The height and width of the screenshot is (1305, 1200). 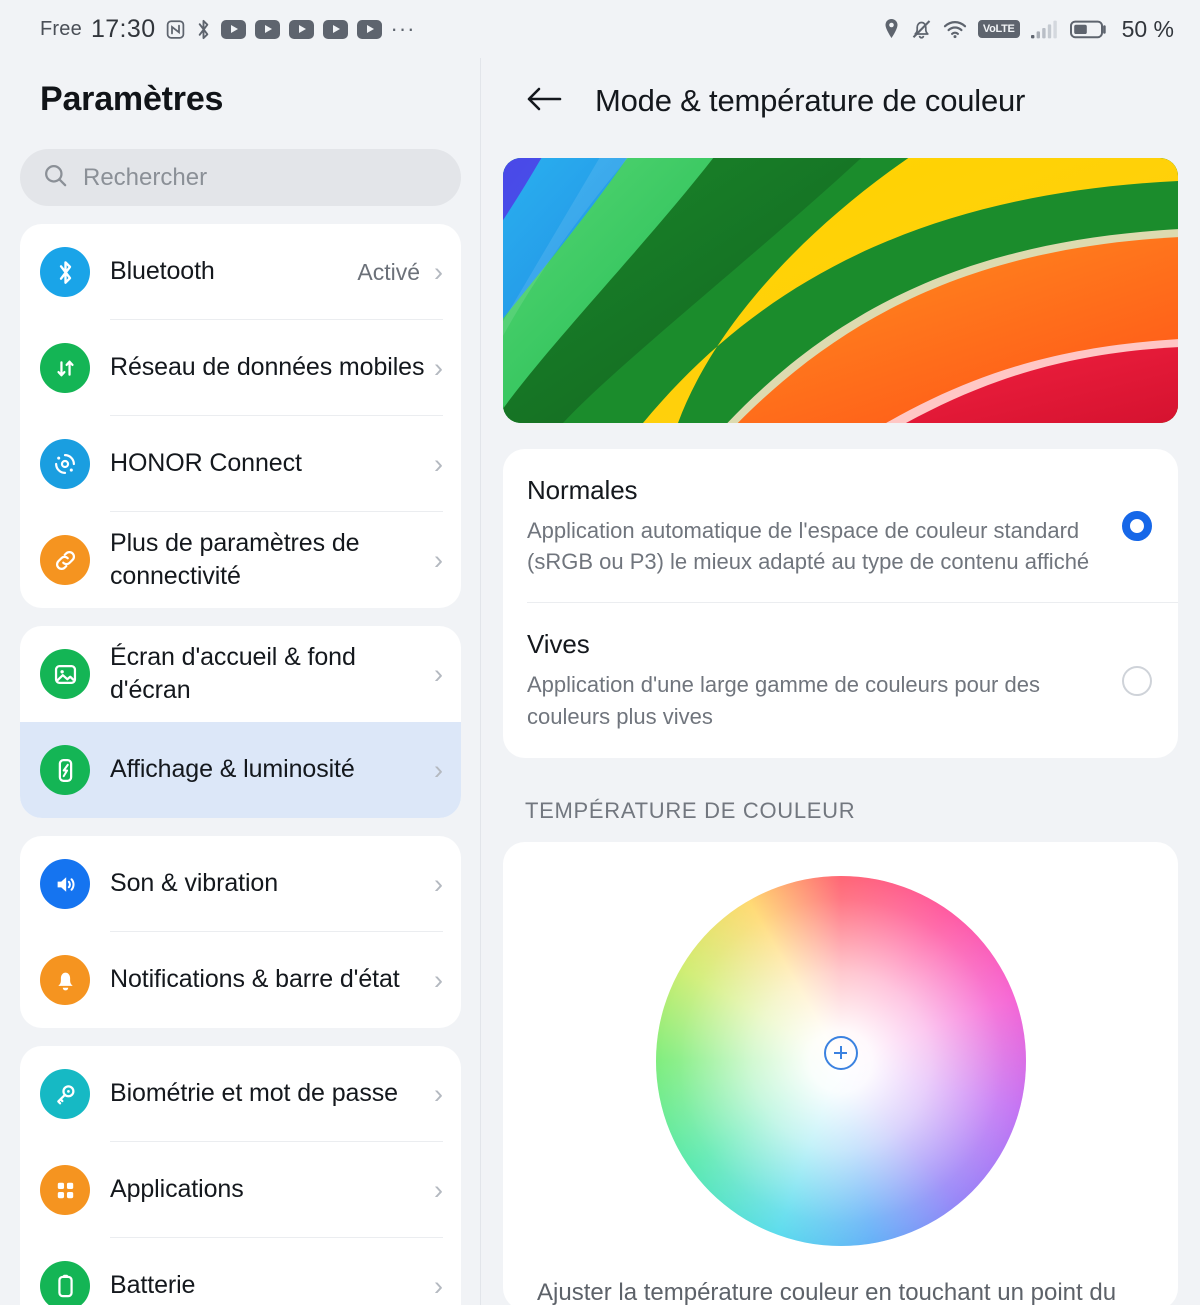 I want to click on sidebar-item-sound-vibration: Son & vibration ›, so click(x=240, y=884).